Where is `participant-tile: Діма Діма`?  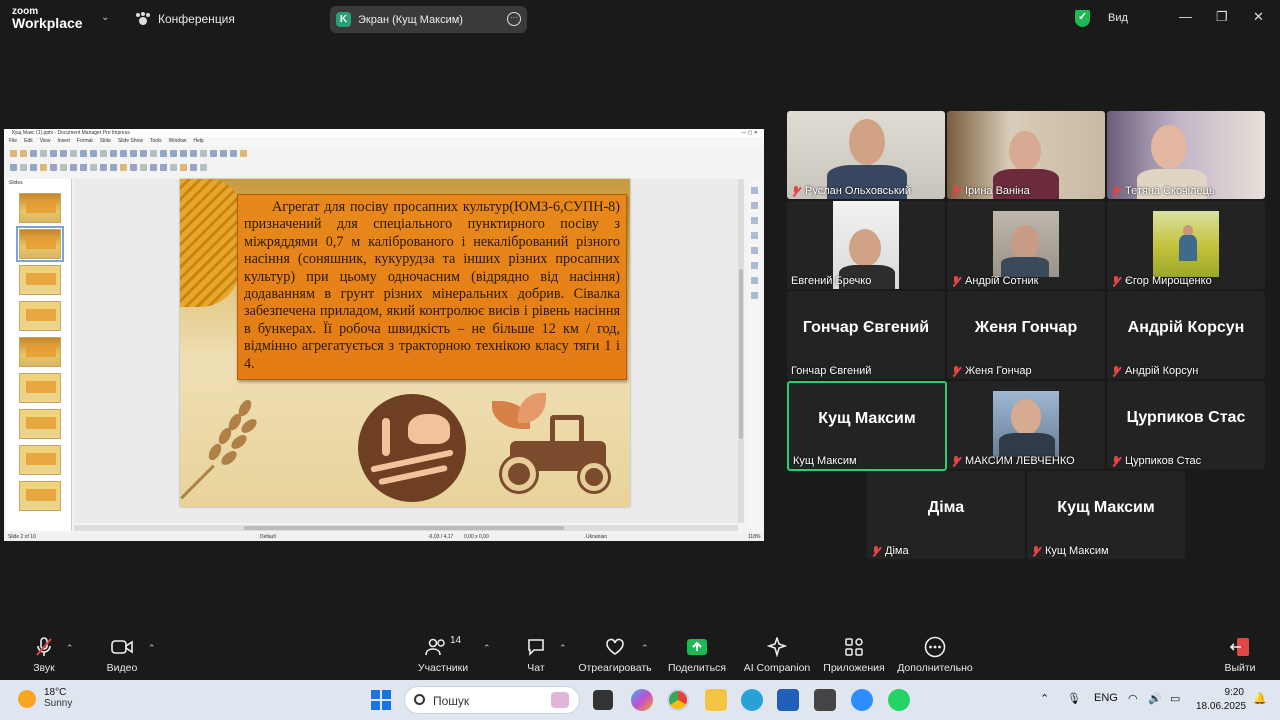
participant-tile: Діма Діма is located at coordinates (946, 515).